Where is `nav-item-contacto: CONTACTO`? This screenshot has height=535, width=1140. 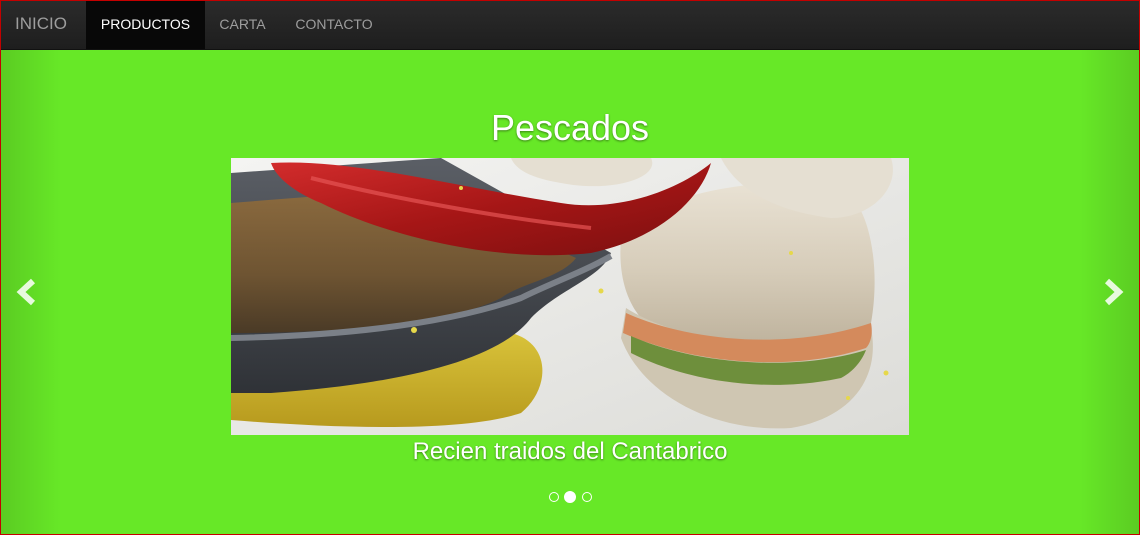 nav-item-contacto: CONTACTO is located at coordinates (334, 25).